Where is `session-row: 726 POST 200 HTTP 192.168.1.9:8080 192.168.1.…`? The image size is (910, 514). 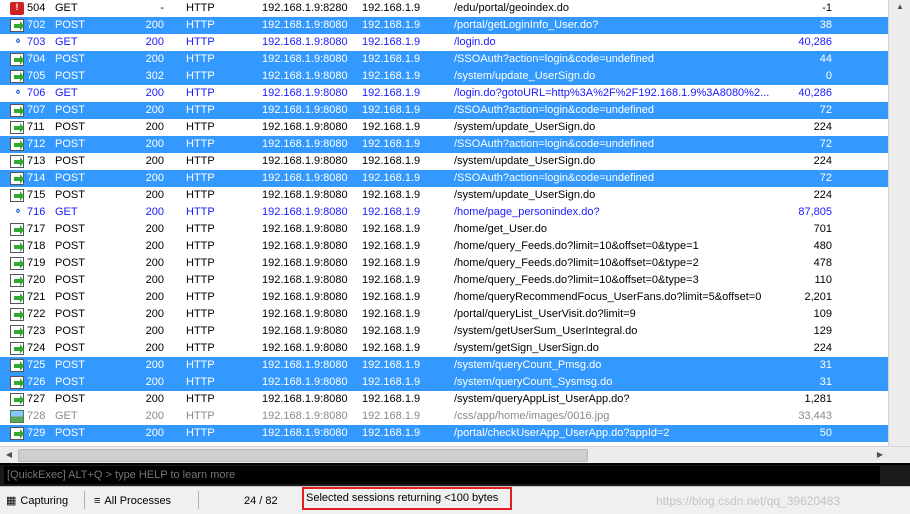 session-row: 726 POST 200 HTTP 192.168.1.9:8080 192.168.1.… is located at coordinates (444, 382).